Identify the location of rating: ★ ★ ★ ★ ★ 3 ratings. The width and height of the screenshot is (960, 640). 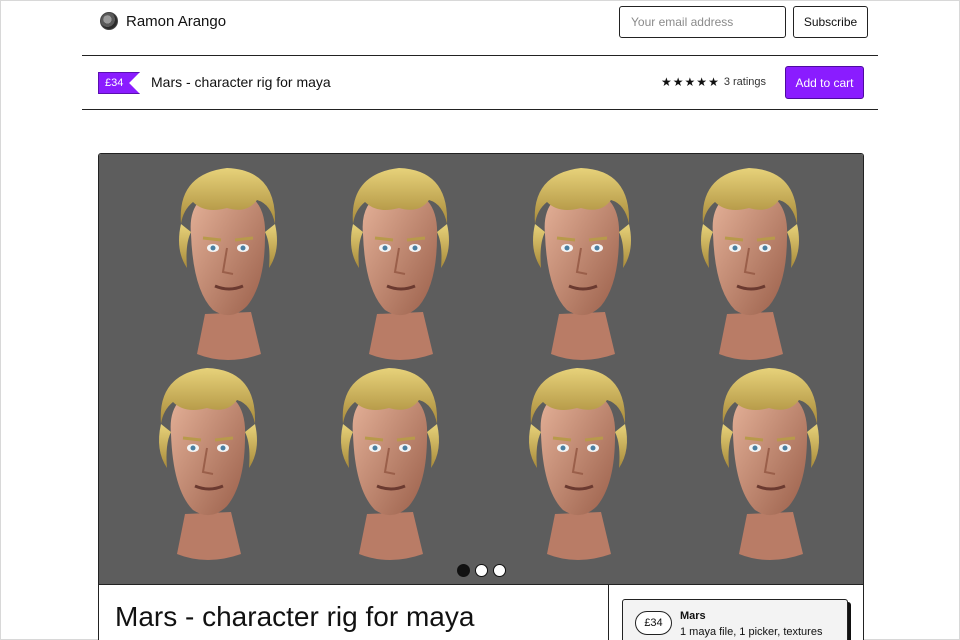
(713, 82).